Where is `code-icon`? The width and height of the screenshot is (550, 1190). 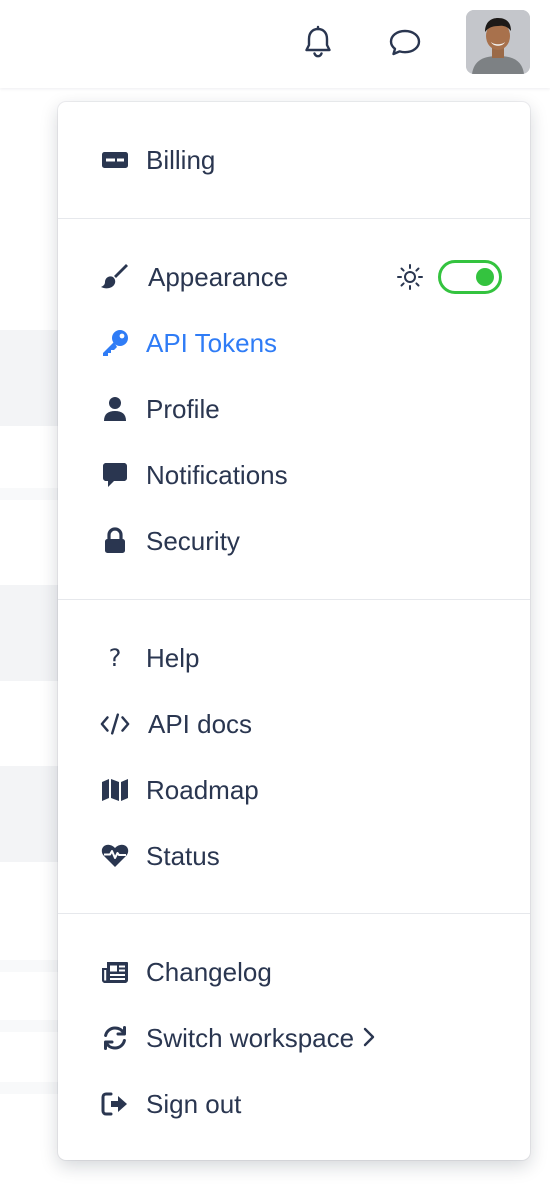 code-icon is located at coordinates (115, 724).